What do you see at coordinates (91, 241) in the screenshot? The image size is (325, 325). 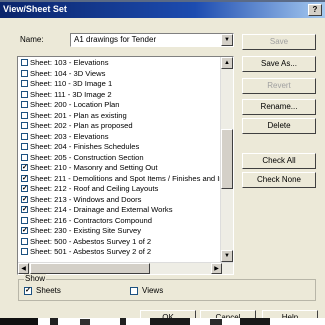 I see `sheet-label: Sheet: 500 - Asbestos Survey 1 of 2` at bounding box center [91, 241].